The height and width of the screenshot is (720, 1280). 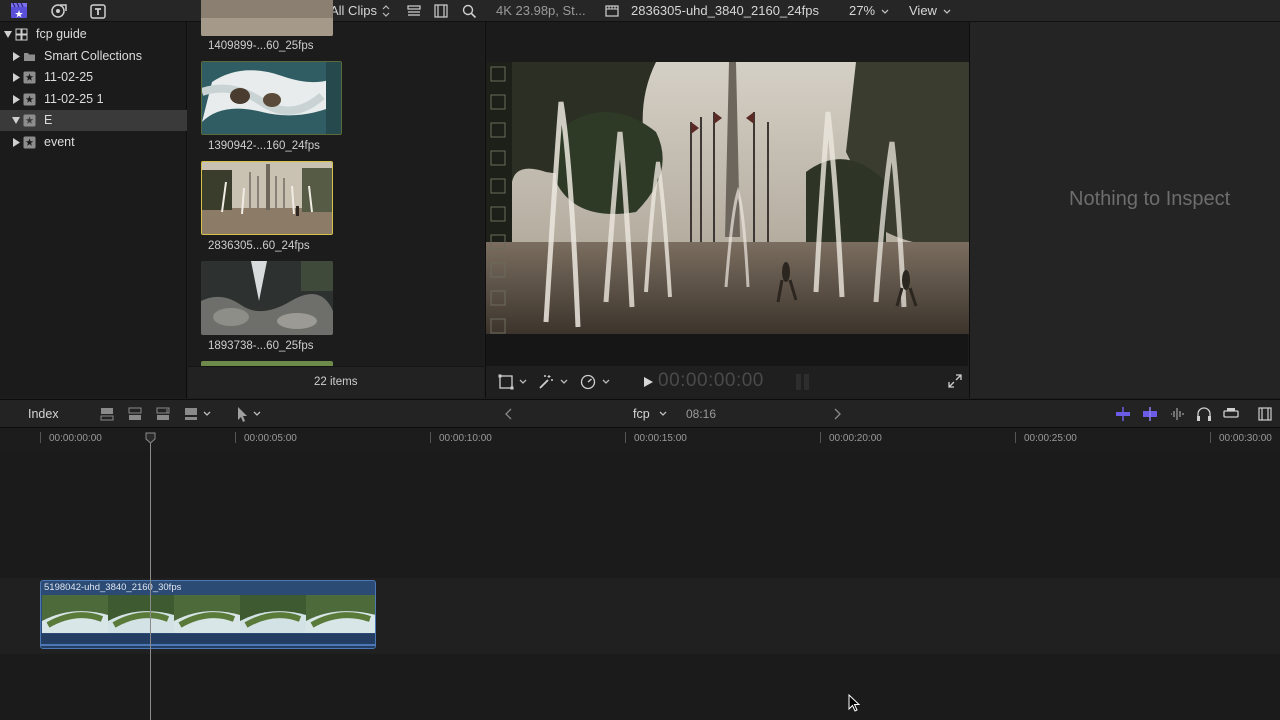 I want to click on enhance-wand-icon, so click(x=546, y=382).